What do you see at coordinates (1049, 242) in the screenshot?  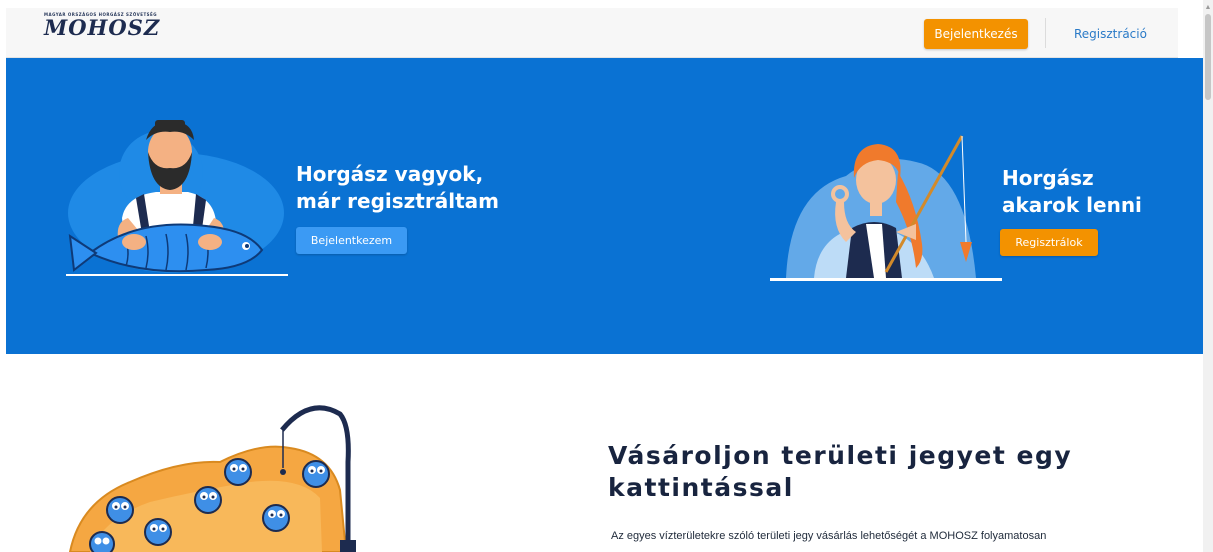 I see `register-hero-button: Regisztrálok` at bounding box center [1049, 242].